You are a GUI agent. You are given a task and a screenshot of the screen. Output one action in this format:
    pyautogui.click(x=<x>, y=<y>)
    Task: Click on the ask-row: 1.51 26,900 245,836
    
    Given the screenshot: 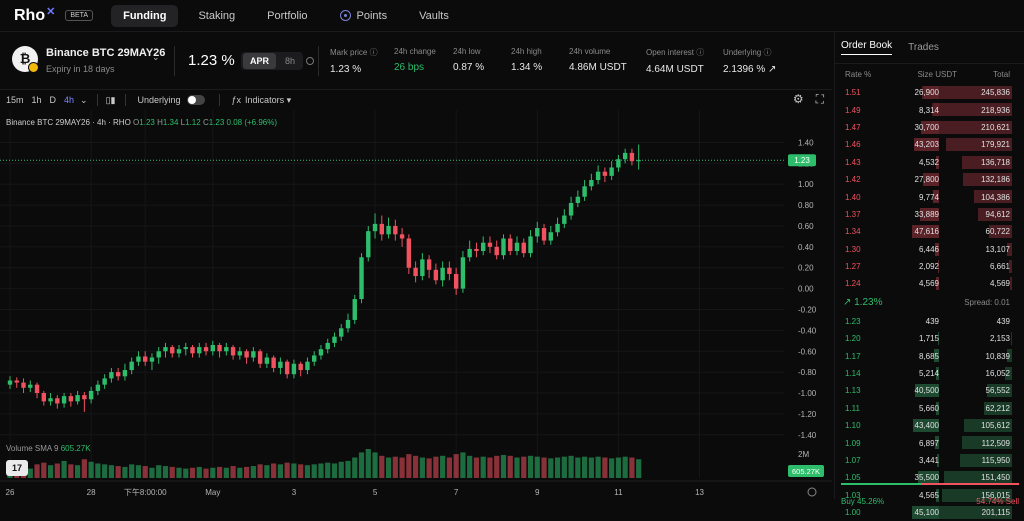 What is the action you would take?
    pyautogui.click(x=929, y=92)
    